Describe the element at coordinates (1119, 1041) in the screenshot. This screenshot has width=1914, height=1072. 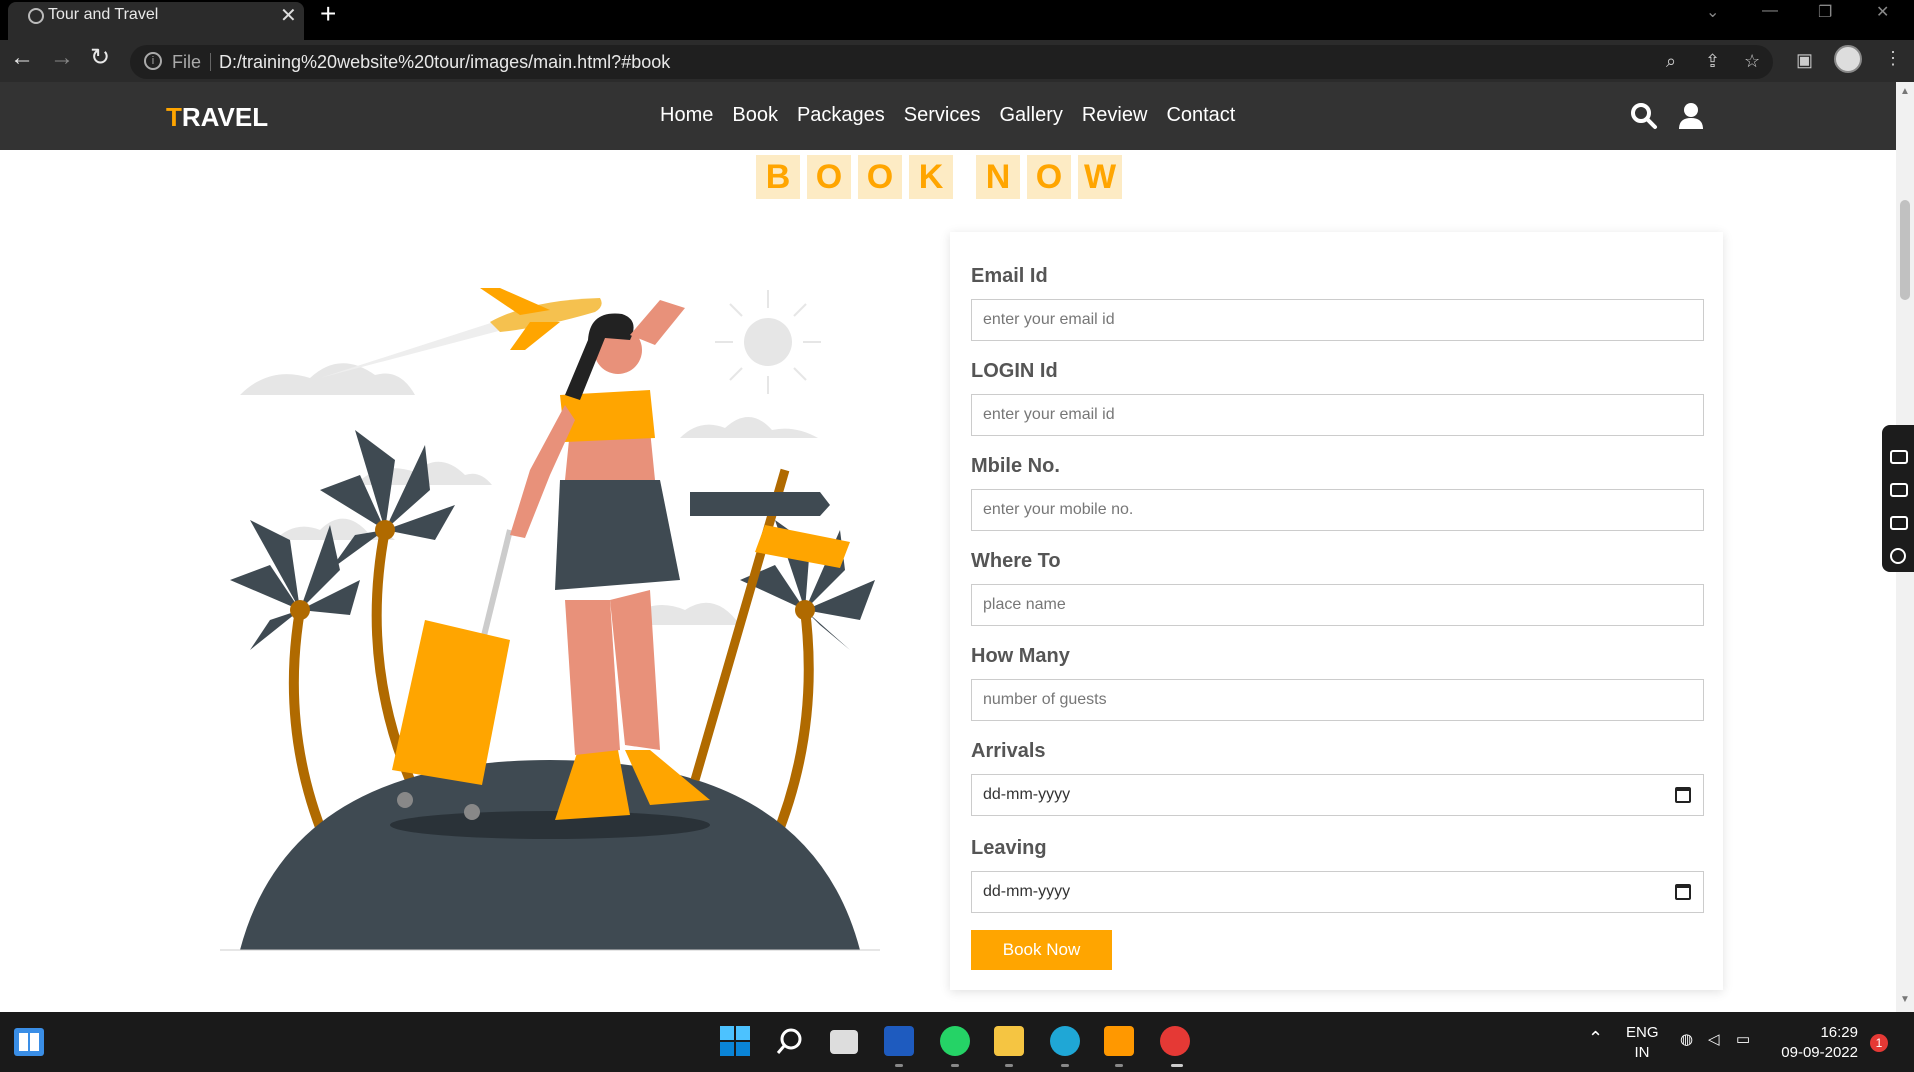
I see `sublime-text-icon` at that location.